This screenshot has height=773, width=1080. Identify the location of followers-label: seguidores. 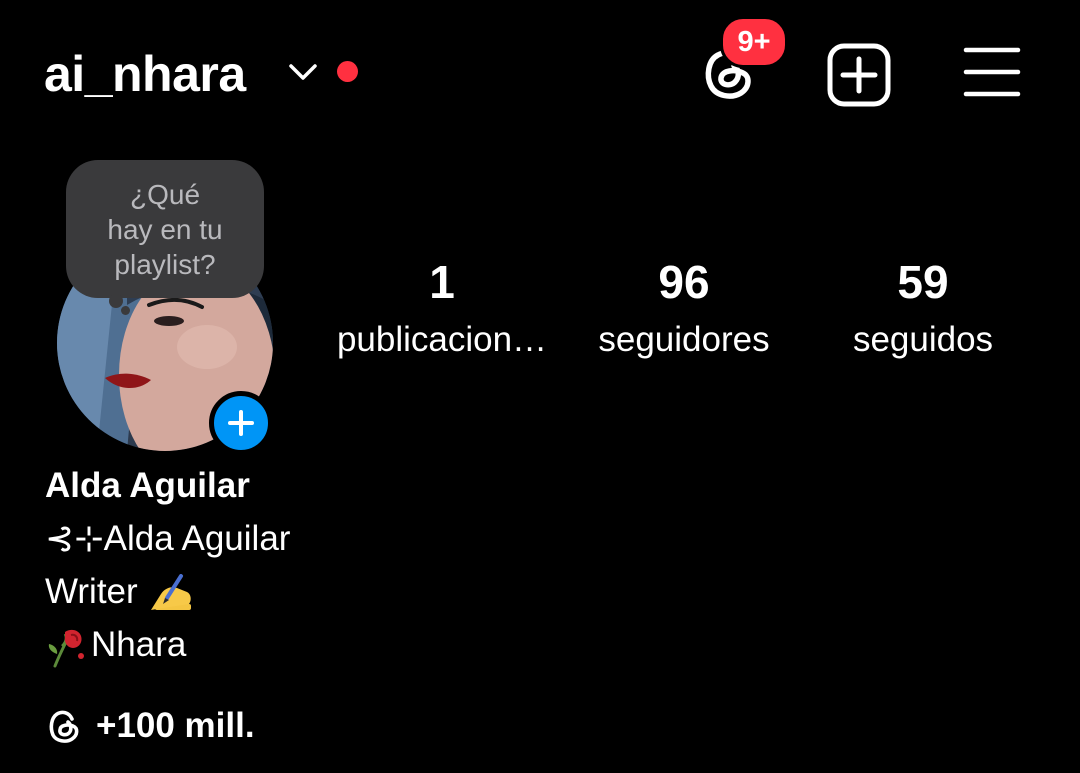
(684, 339).